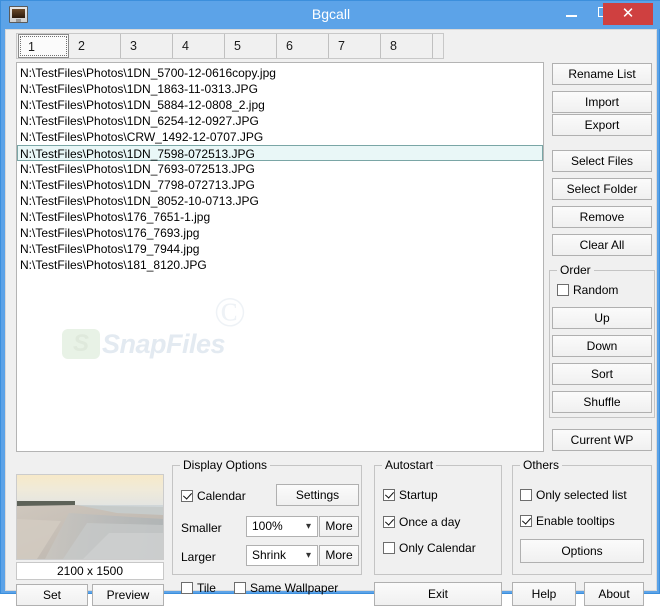 This screenshot has width=660, height=606. I want to click on calendar-checkbox: Calendar, so click(213, 496).